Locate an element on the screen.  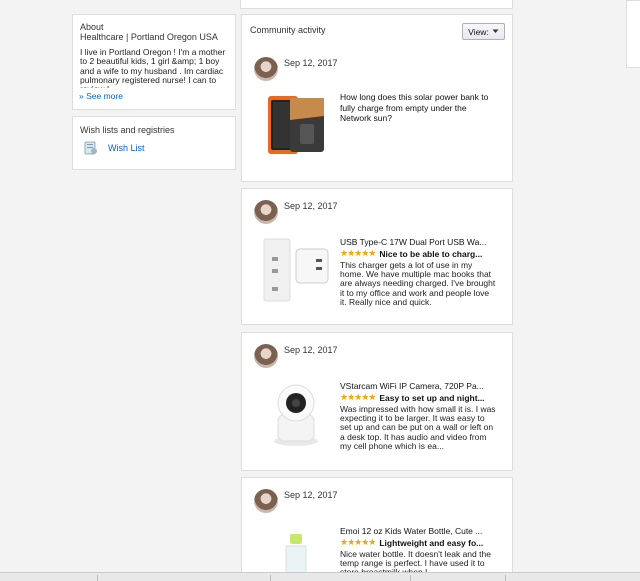
wishlists-panel: Wish lists and registries Wish List is located at coordinates (154, 143).